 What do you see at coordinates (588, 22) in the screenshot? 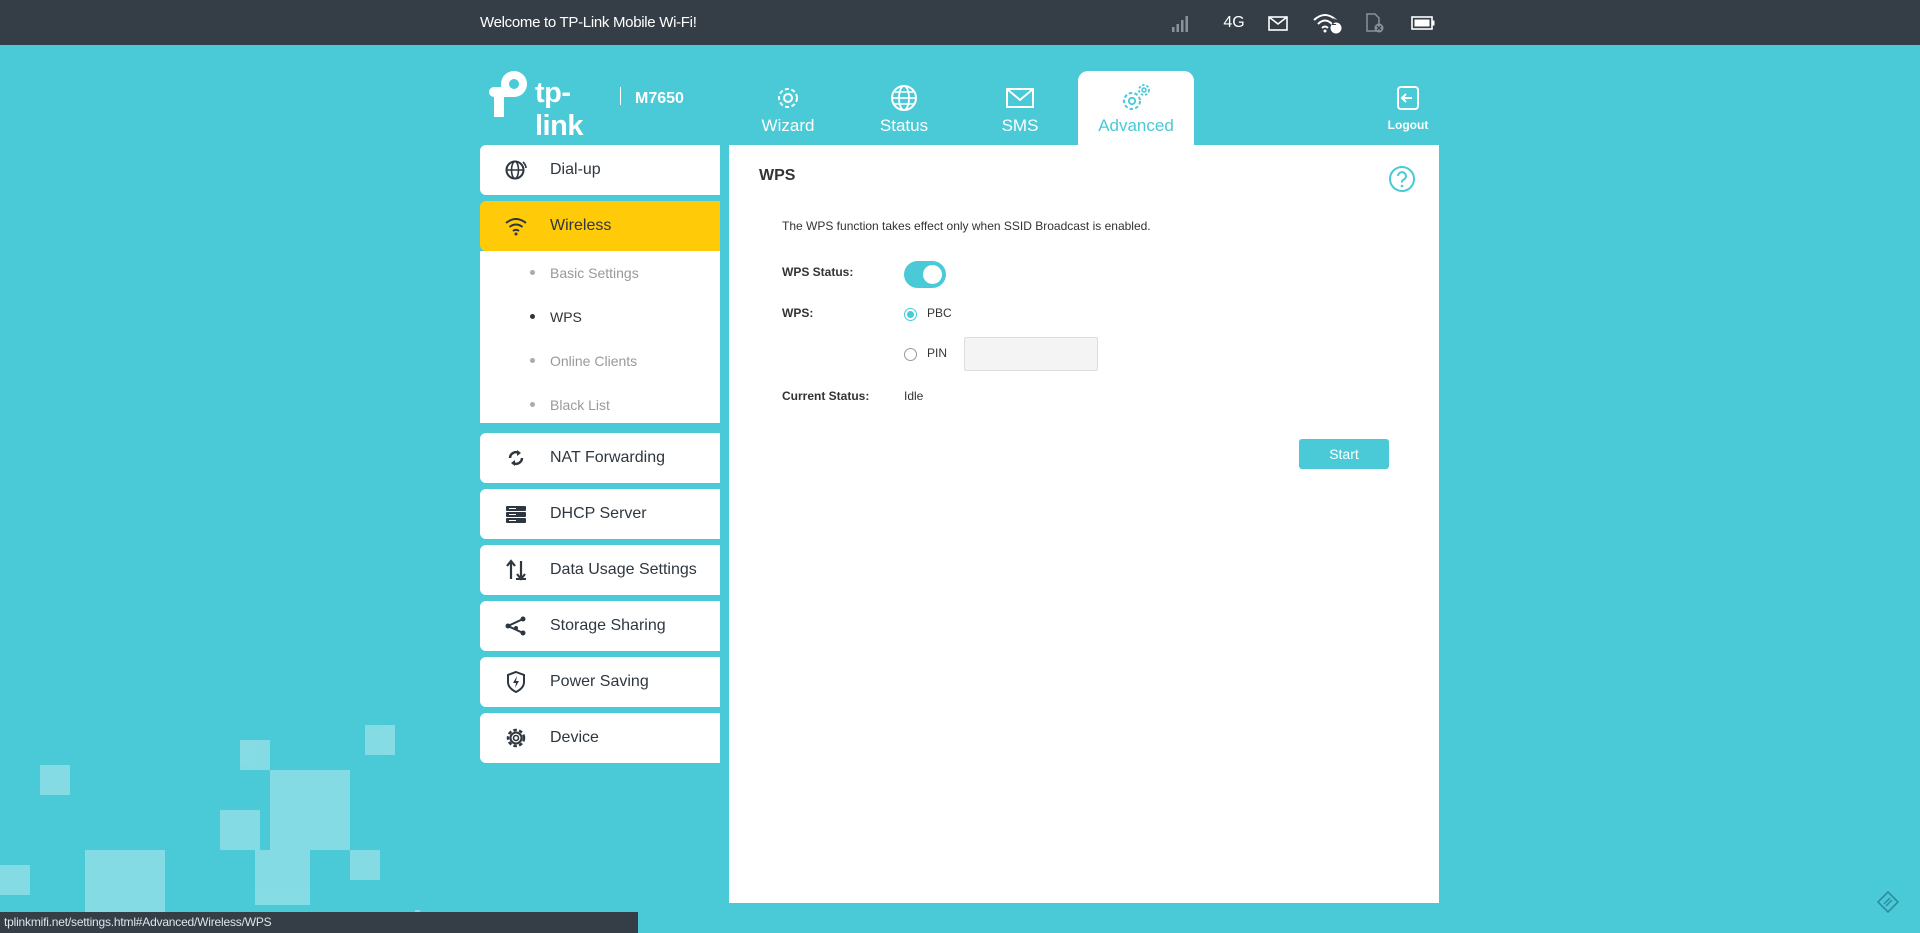
I see `welcome-text: Welcome to TP-Link Mobile Wi-Fi!` at bounding box center [588, 22].